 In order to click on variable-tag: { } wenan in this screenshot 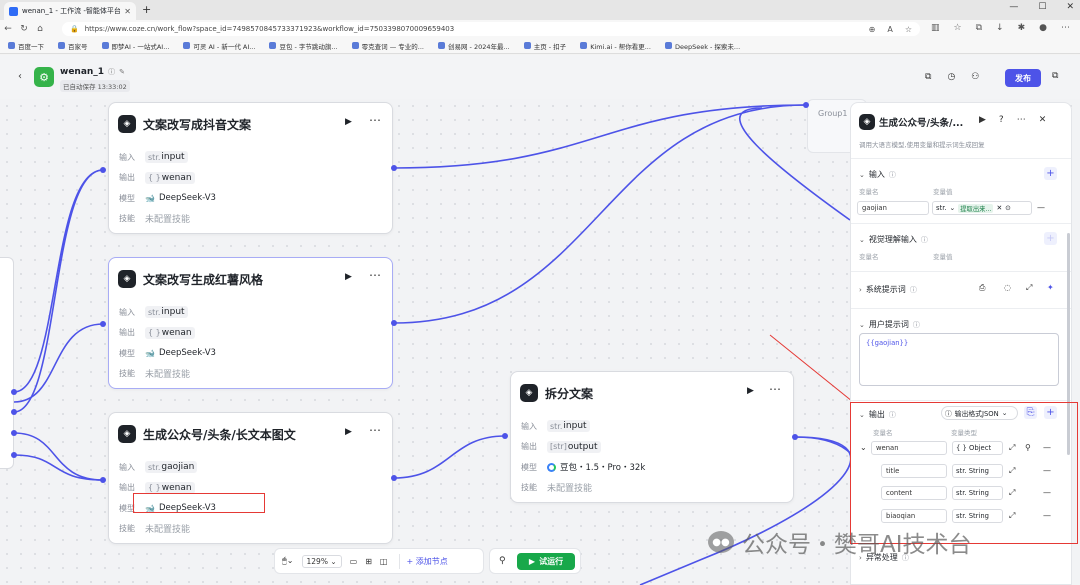, I will do `click(170, 487)`.